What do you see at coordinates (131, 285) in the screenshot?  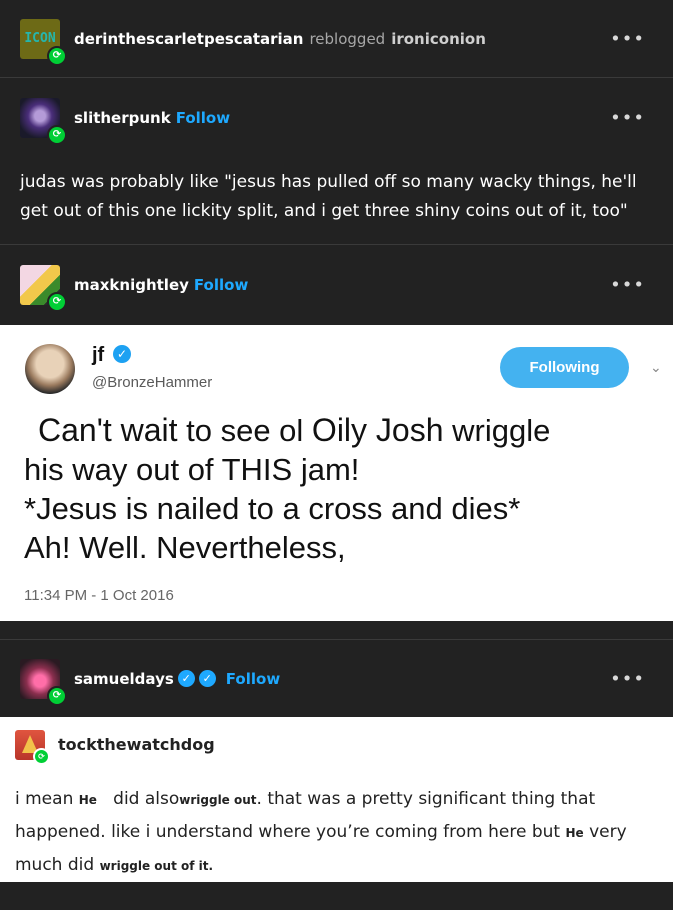 I see `post-username: maxknightley` at bounding box center [131, 285].